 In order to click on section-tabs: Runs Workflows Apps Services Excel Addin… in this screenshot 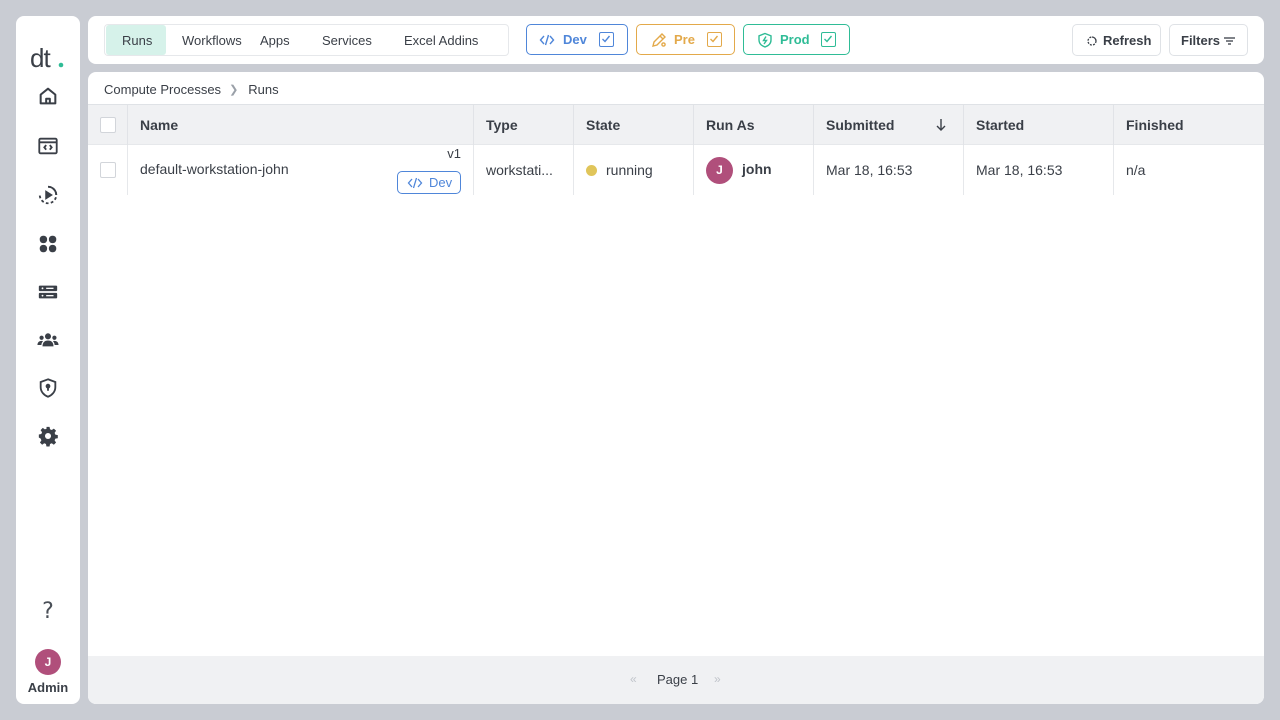, I will do `click(306, 40)`.